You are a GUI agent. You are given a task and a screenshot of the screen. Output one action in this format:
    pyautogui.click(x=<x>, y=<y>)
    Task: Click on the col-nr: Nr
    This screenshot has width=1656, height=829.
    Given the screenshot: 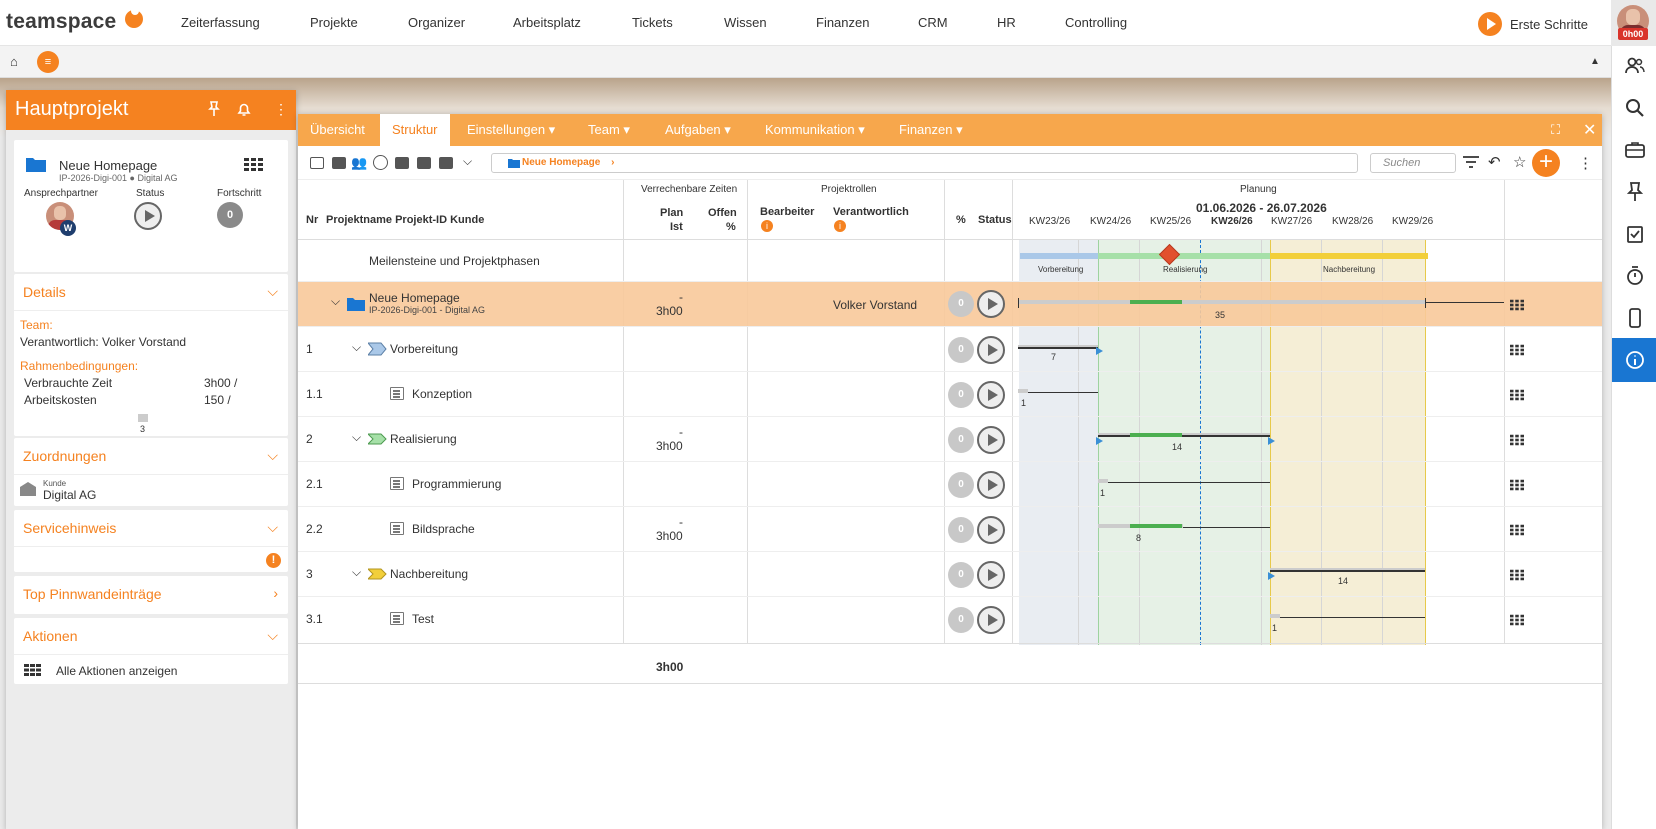 What is the action you would take?
    pyautogui.click(x=312, y=220)
    